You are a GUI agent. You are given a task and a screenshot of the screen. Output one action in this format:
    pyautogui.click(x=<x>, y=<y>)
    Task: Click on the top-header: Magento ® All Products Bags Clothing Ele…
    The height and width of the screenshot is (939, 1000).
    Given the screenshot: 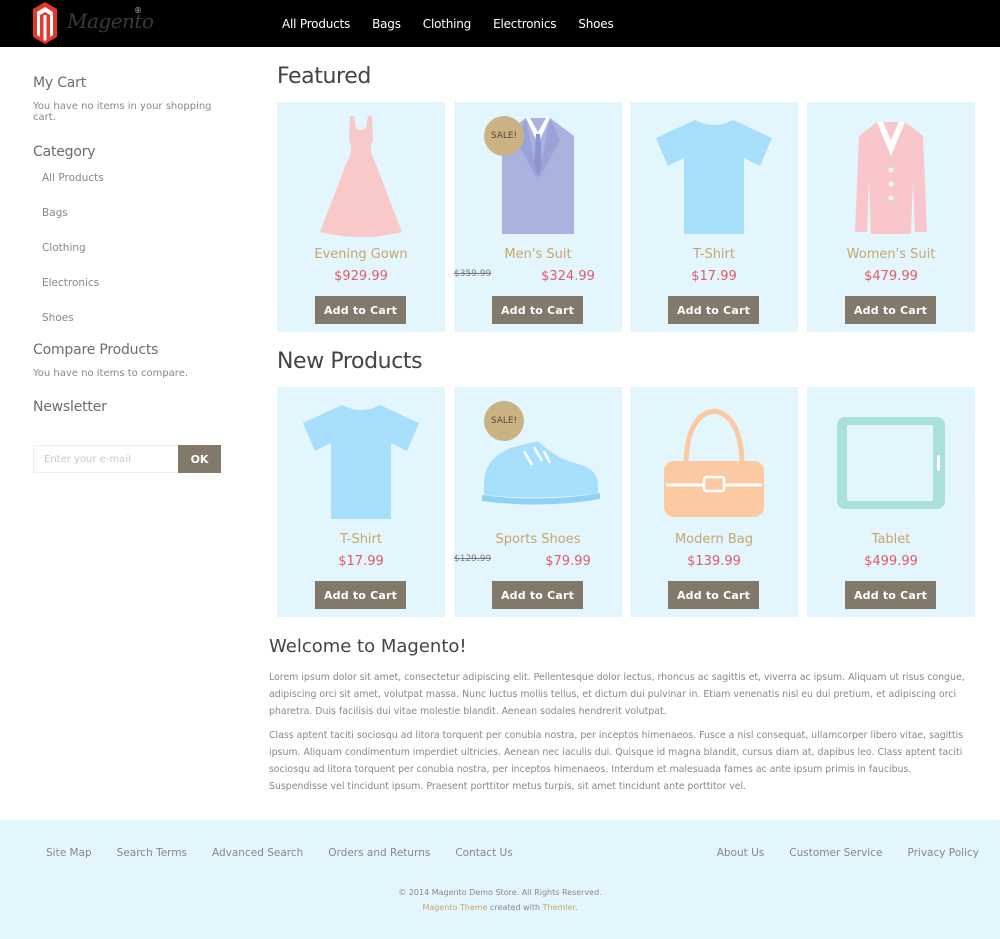 What is the action you would take?
    pyautogui.click(x=500, y=23)
    